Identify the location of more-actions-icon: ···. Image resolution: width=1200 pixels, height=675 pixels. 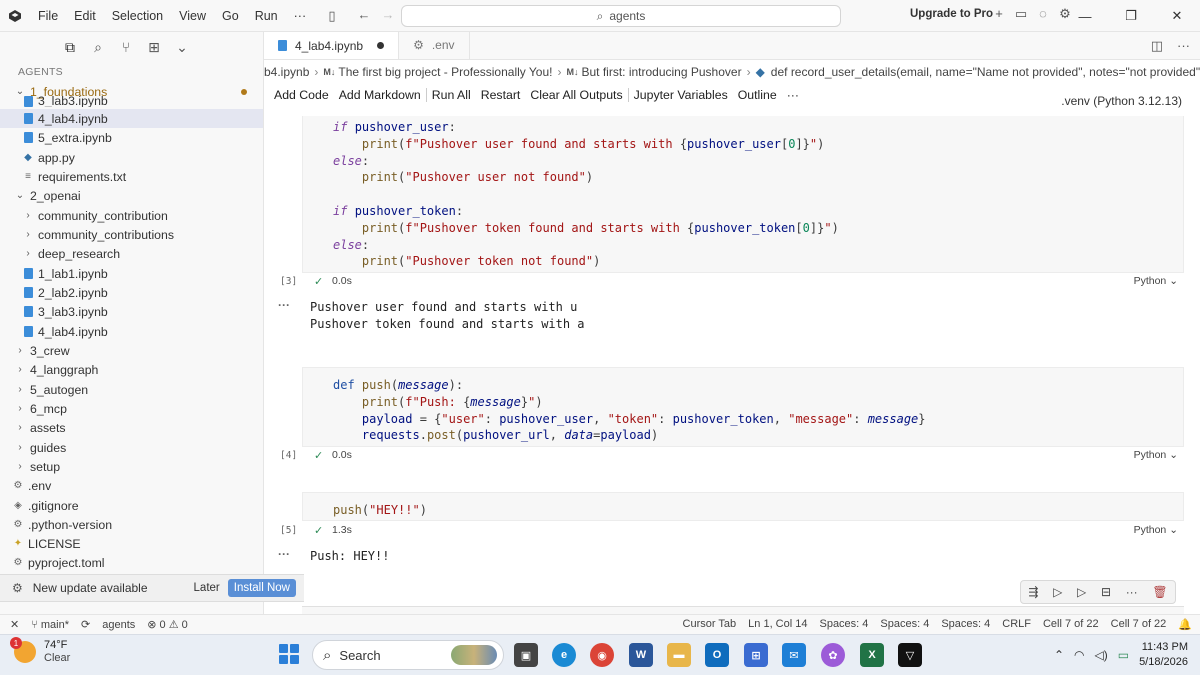
(1183, 46).